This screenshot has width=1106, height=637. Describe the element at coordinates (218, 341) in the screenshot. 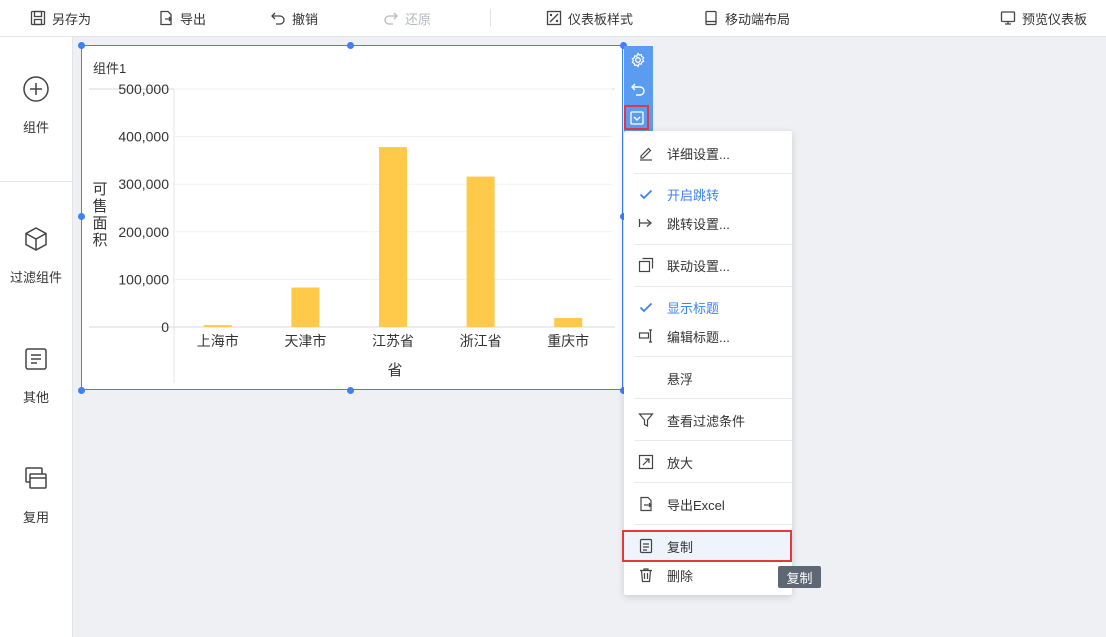

I see `x-tick-label: 上海市` at that location.